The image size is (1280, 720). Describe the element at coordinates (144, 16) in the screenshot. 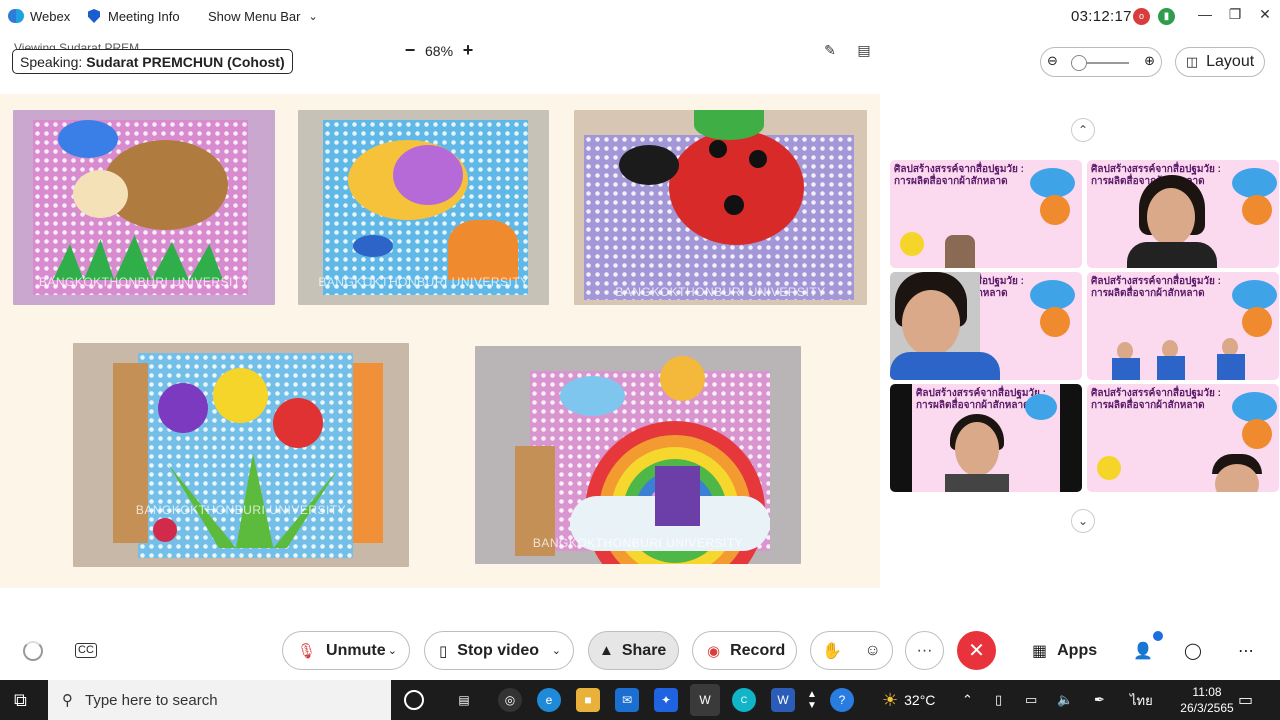

I see `meeting-info-label: Meeting Info` at that location.